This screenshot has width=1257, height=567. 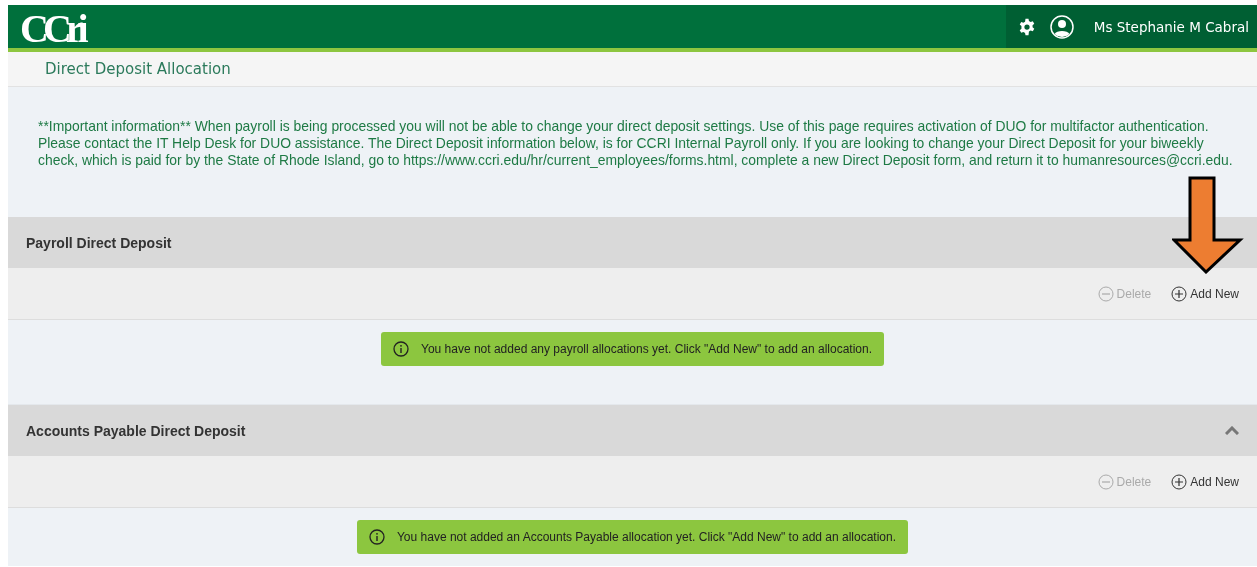 I want to click on collapse-chevron-icon, so click(x=1232, y=430).